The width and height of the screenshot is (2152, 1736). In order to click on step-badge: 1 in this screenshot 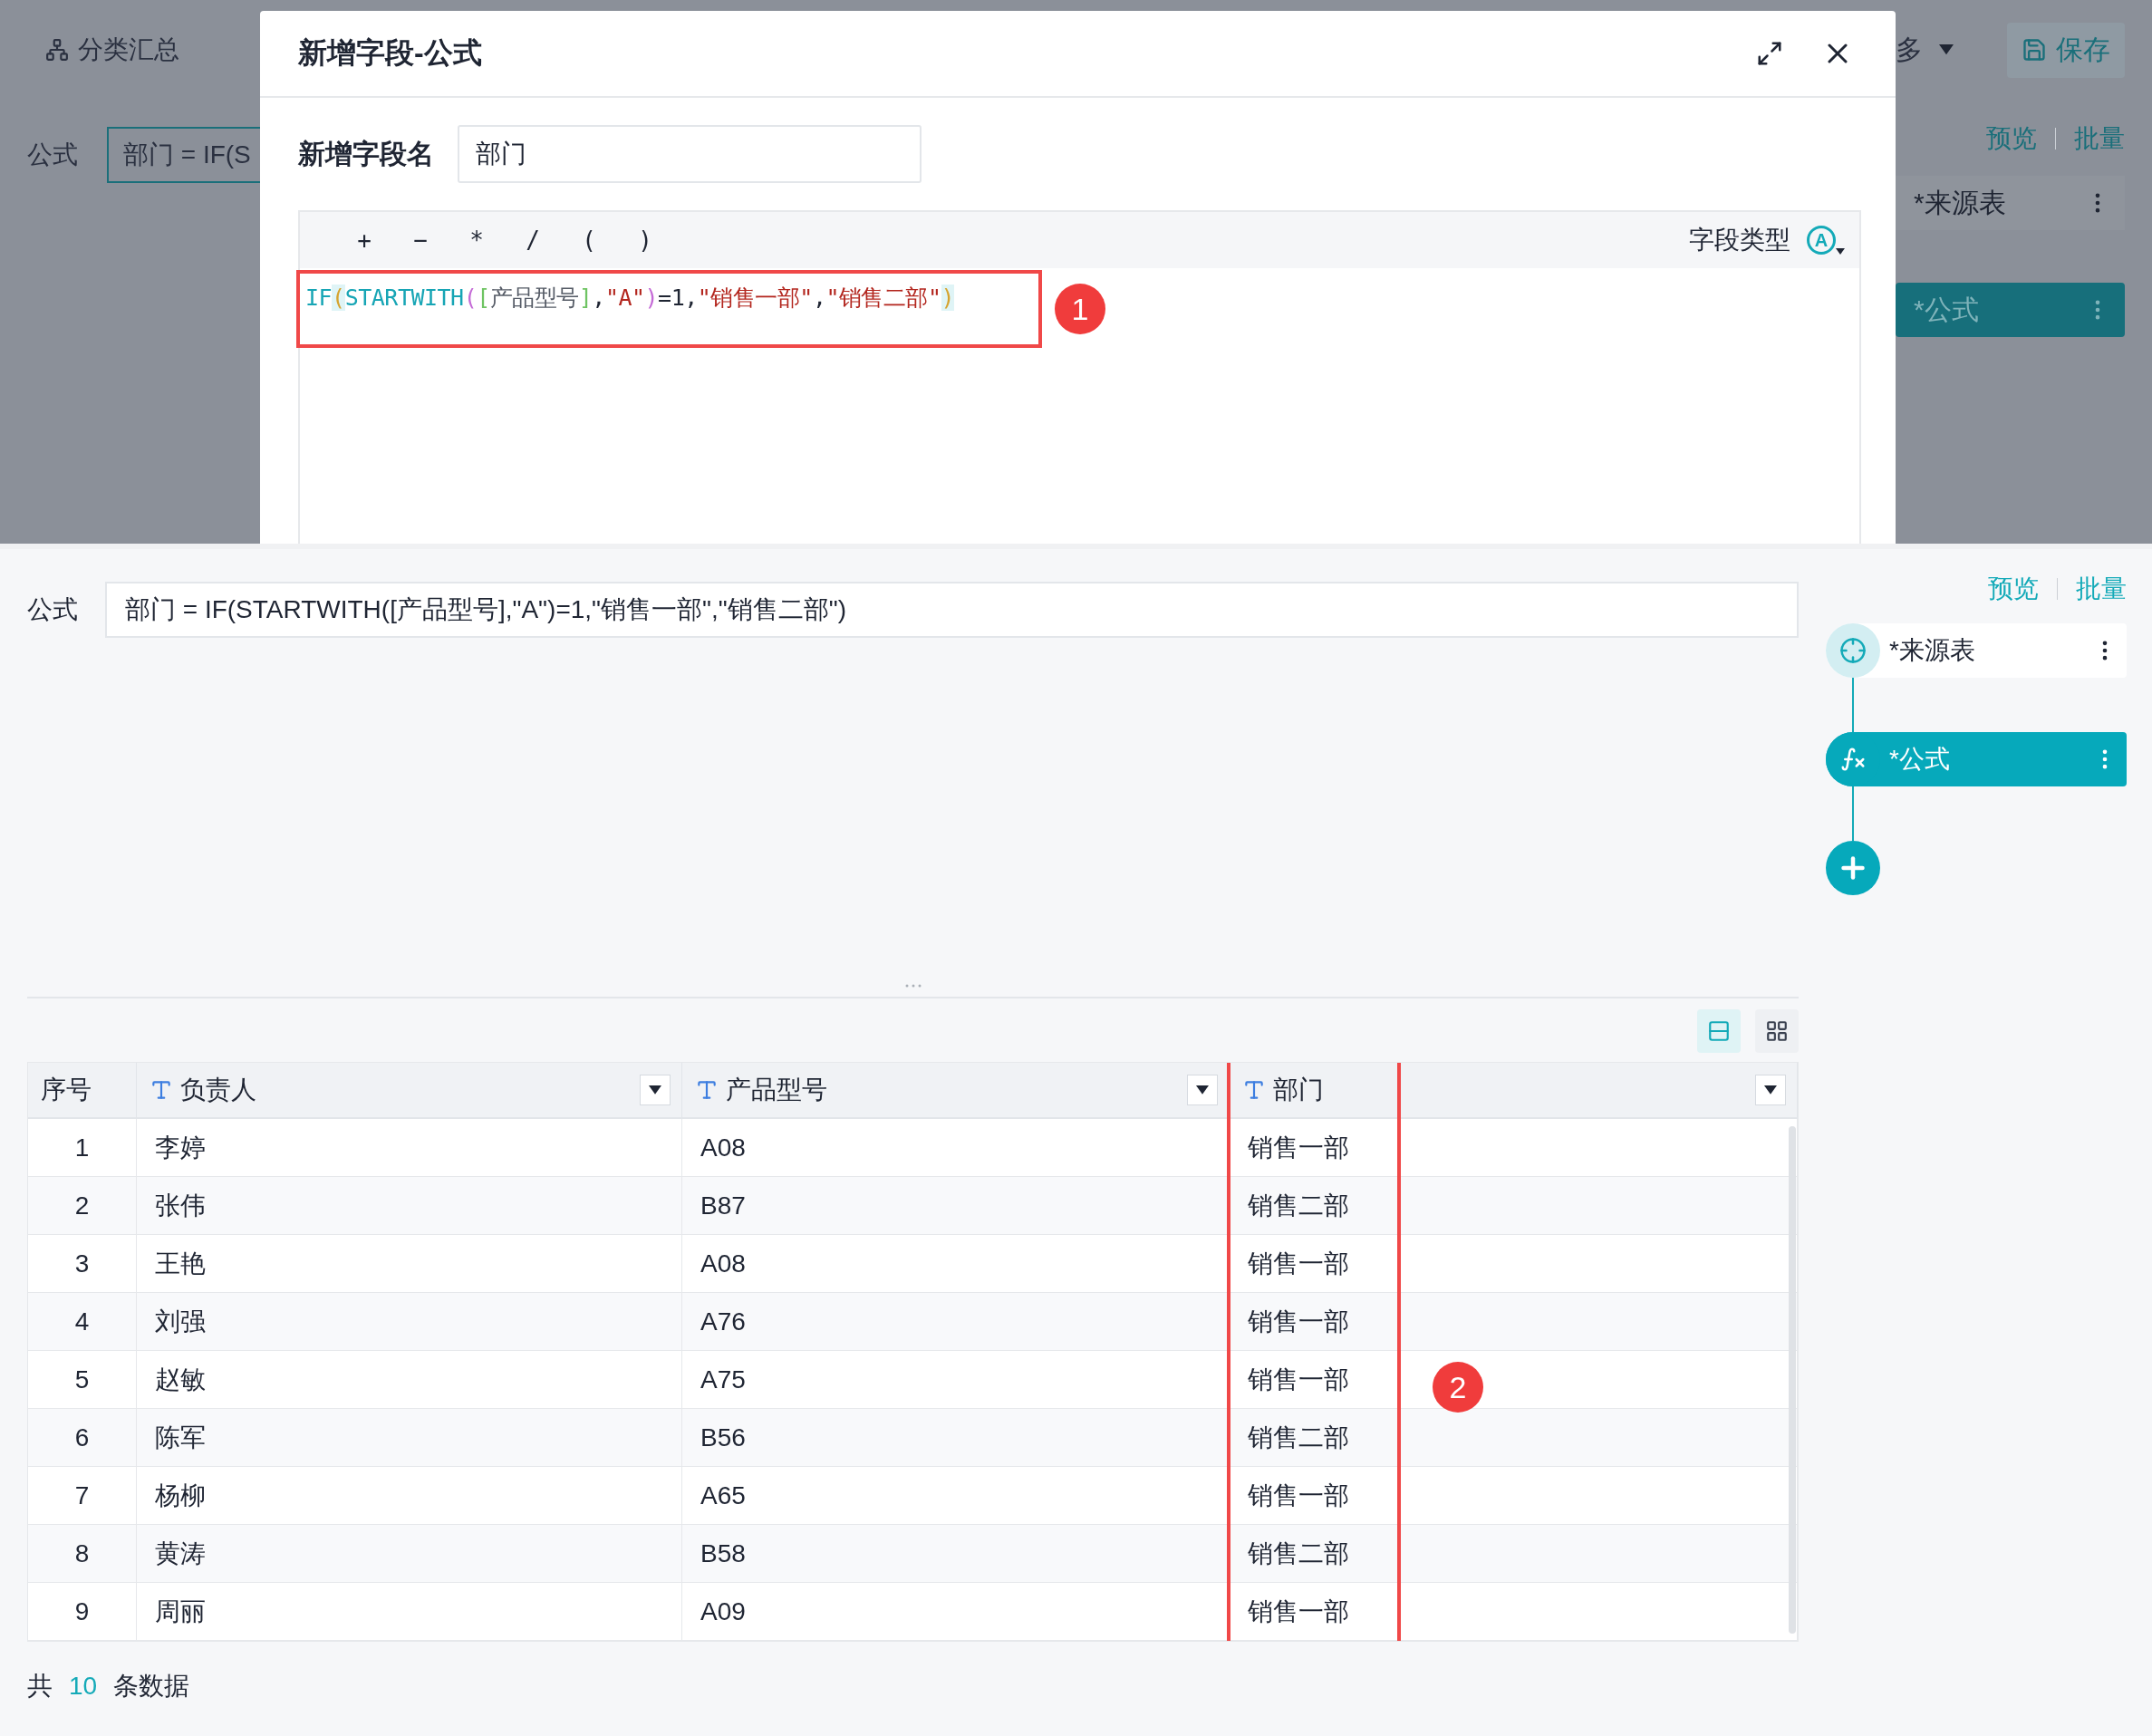, I will do `click(1080, 309)`.